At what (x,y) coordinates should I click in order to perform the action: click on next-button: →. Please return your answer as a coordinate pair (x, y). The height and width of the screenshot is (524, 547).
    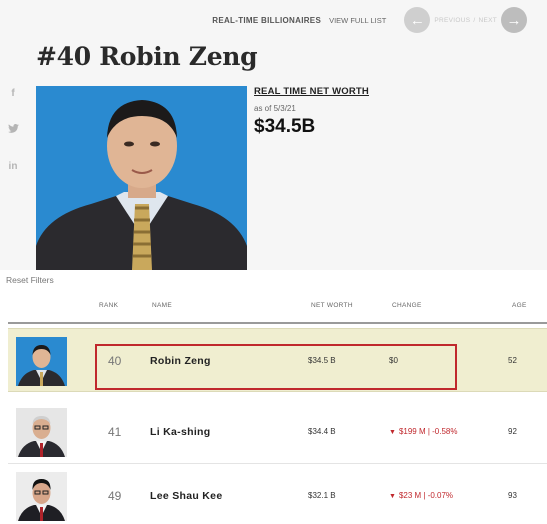
    Looking at the image, I should click on (514, 20).